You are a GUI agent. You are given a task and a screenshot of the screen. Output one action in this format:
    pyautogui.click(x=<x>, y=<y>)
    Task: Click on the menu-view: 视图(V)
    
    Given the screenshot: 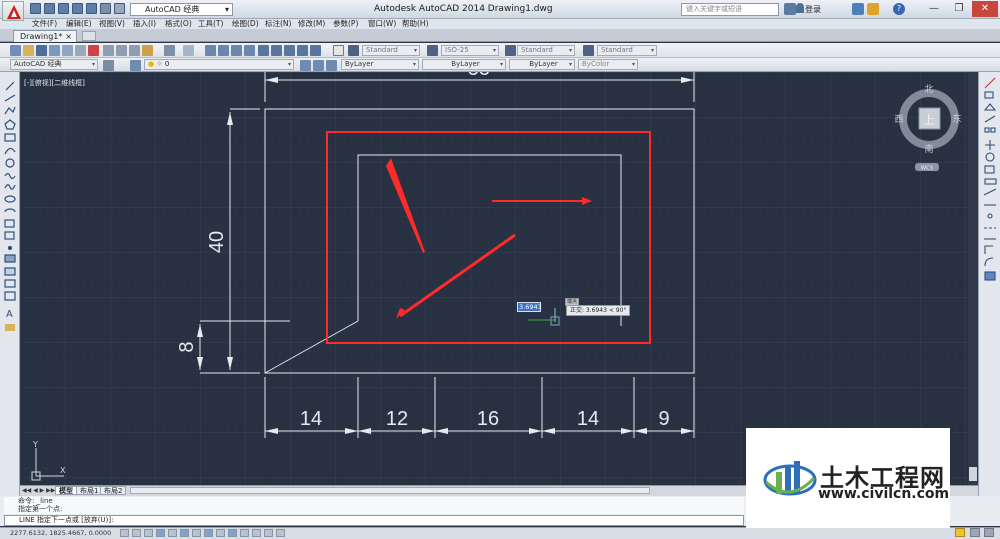 What is the action you would take?
    pyautogui.click(x=112, y=24)
    